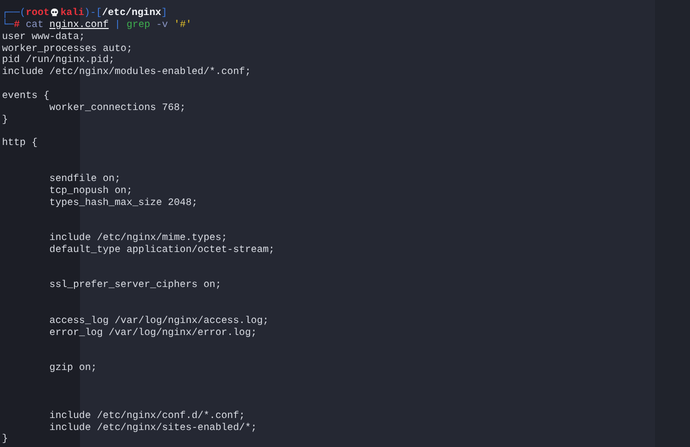 The width and height of the screenshot is (690, 447). What do you see at coordinates (152, 428) in the screenshot?
I see `output-line: include /etc/nginx/sites-enabled/*;` at bounding box center [152, 428].